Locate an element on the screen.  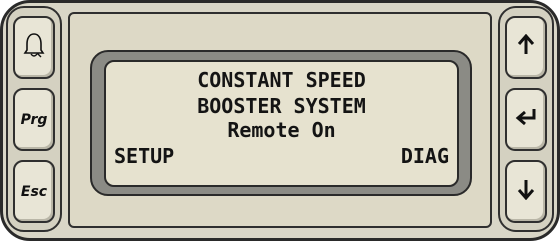
down-button is located at coordinates (526, 191).